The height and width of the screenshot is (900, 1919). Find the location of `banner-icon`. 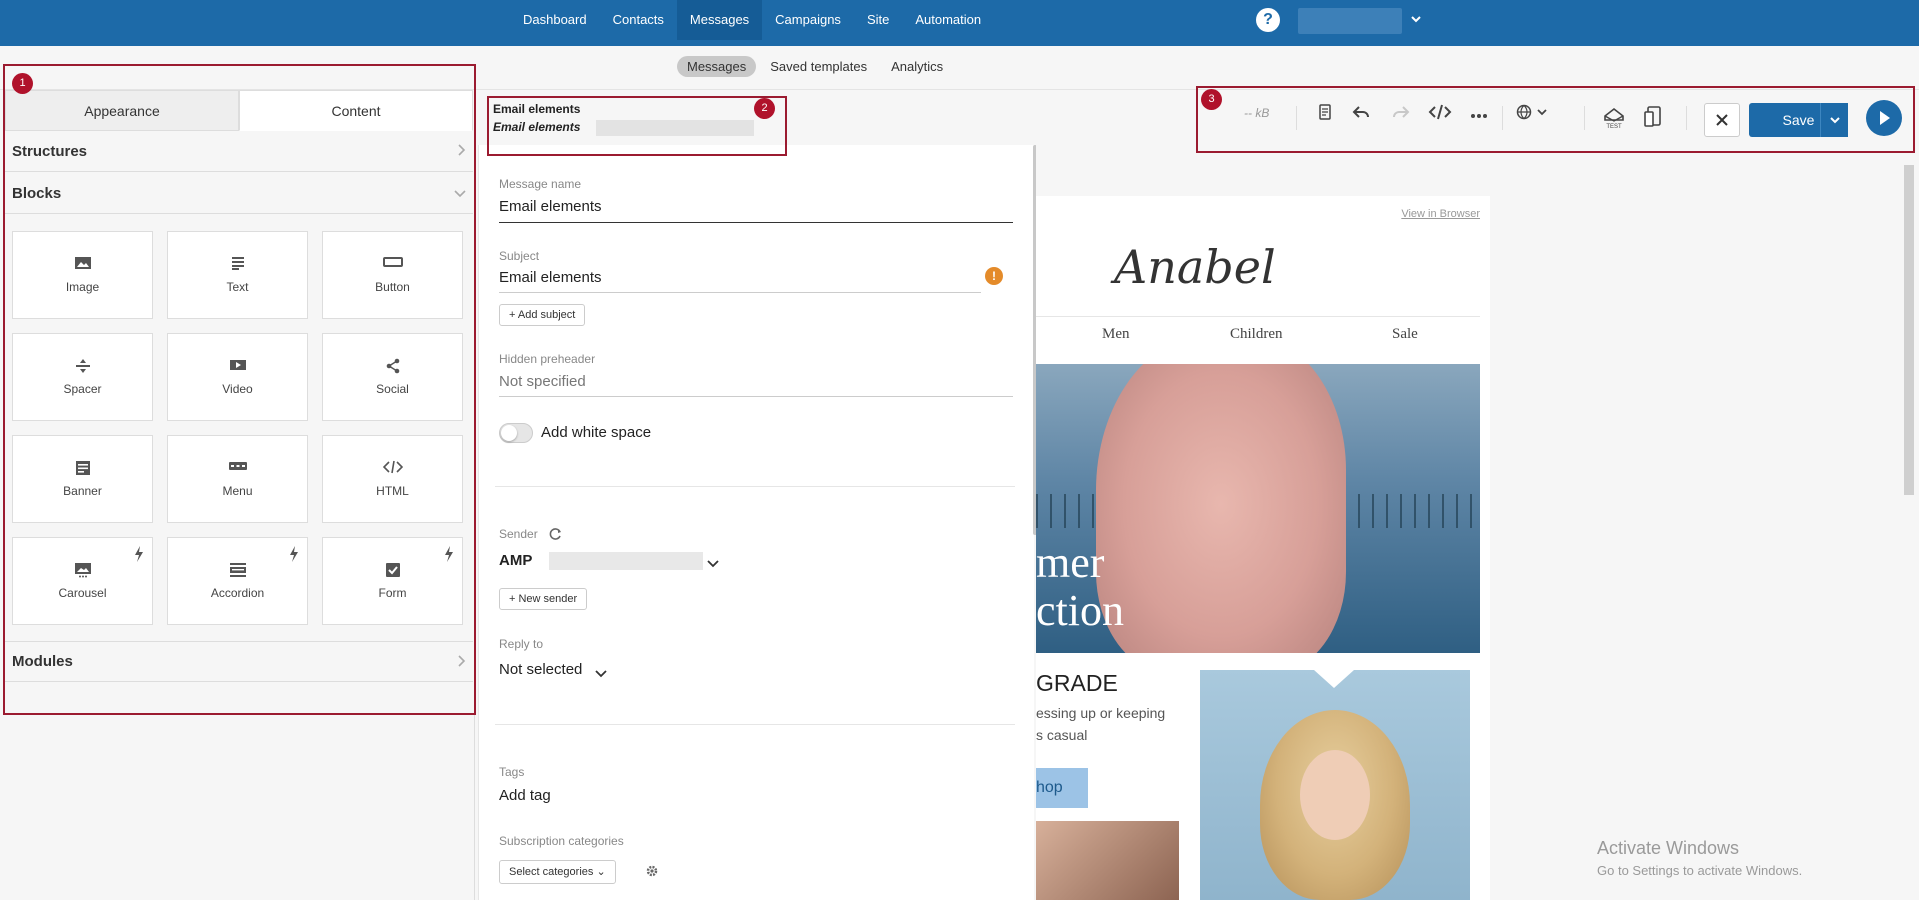

banner-icon is located at coordinates (82, 468).